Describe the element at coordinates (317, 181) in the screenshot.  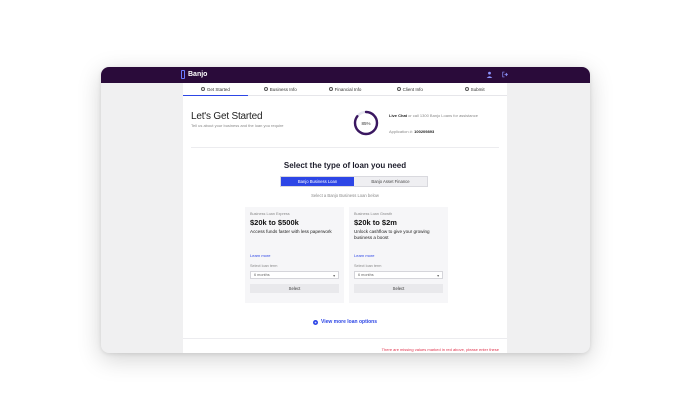
I see `business-loan-toggle: Banjo Business Loan` at that location.